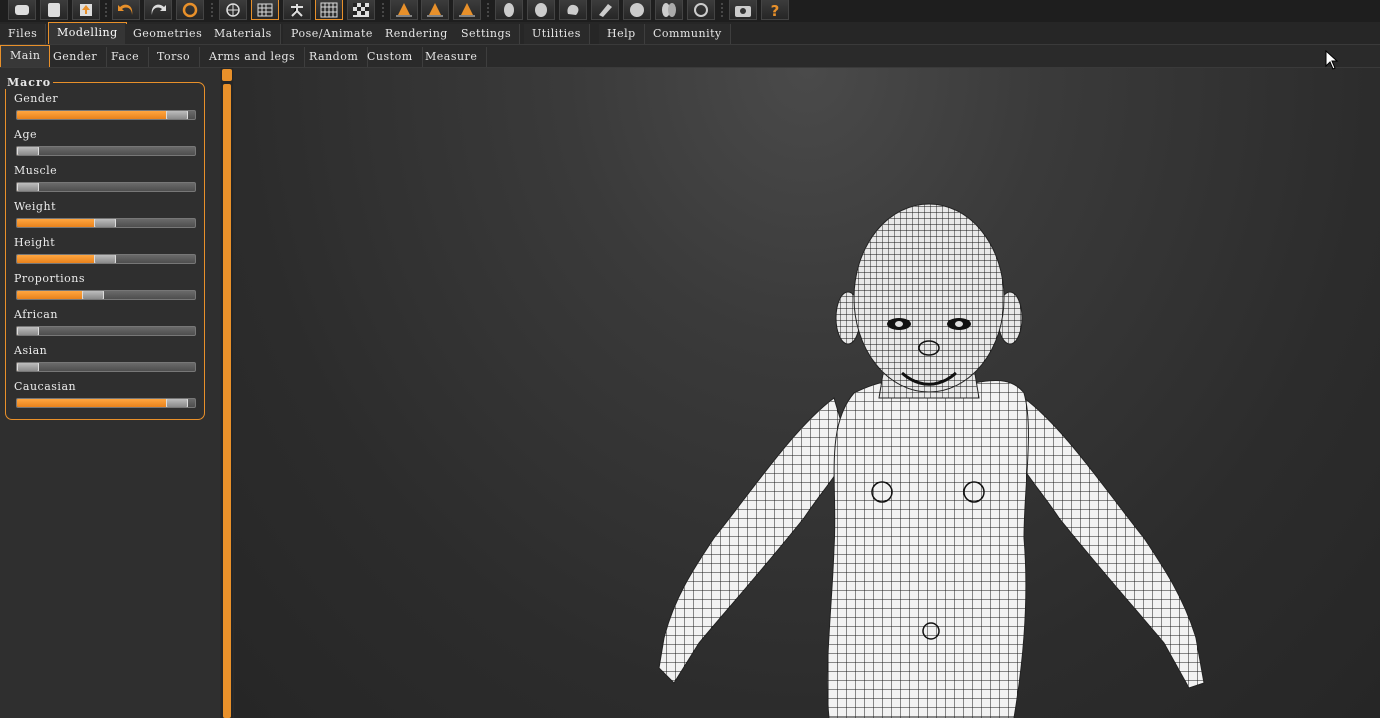 The height and width of the screenshot is (718, 1380). I want to click on mouse-cursor-icon, so click(1332, 60).